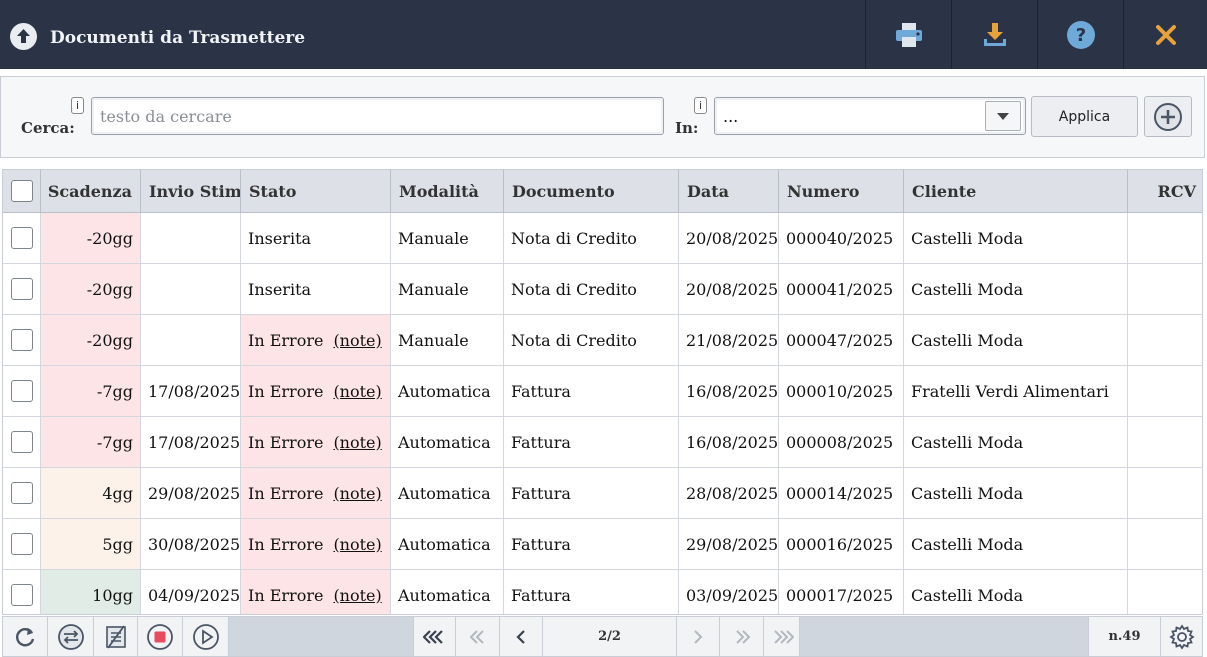 The image size is (1207, 657). I want to click on prev-page-button, so click(521, 636).